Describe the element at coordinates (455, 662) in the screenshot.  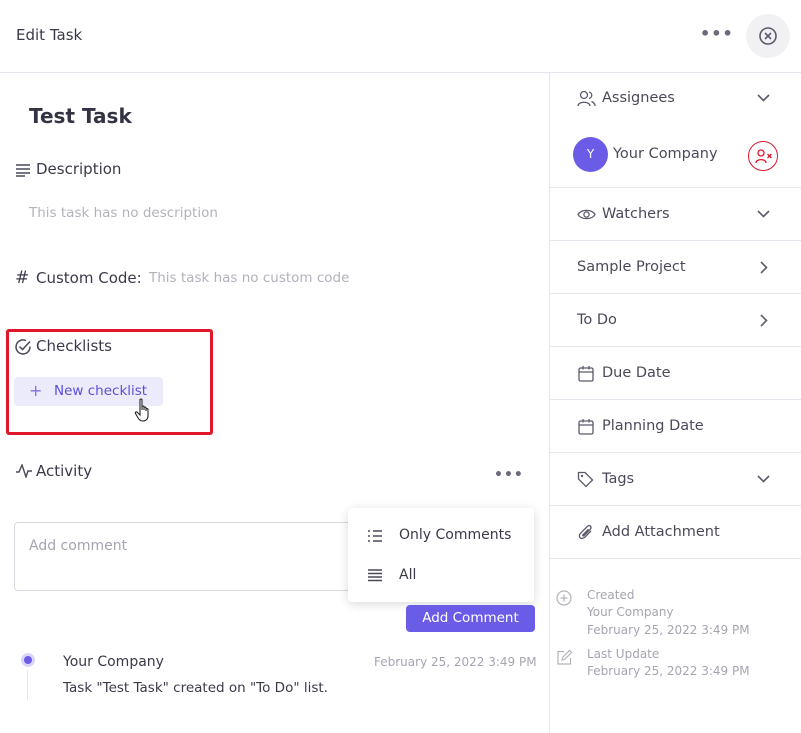
I see `activity-date: February 25, 2022 3:49 PM` at that location.